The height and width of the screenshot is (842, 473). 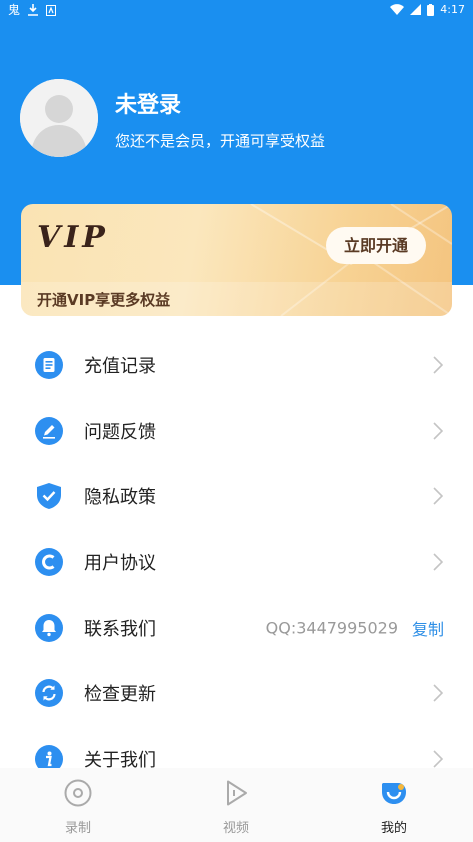 I want to click on refresh-icon, so click(x=49, y=693).